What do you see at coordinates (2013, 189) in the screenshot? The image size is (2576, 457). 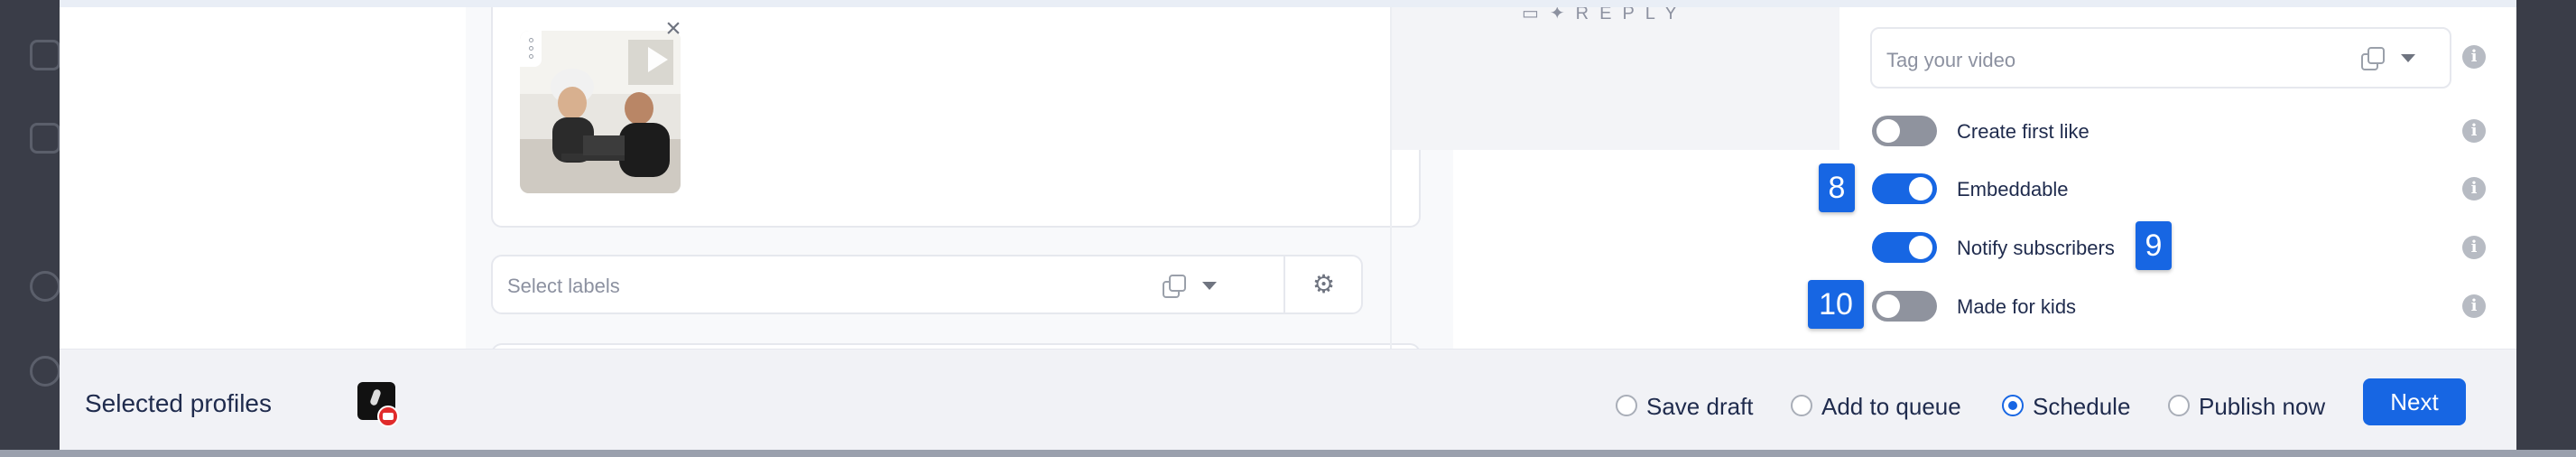 I see `toggle-label: Embeddable` at bounding box center [2013, 189].